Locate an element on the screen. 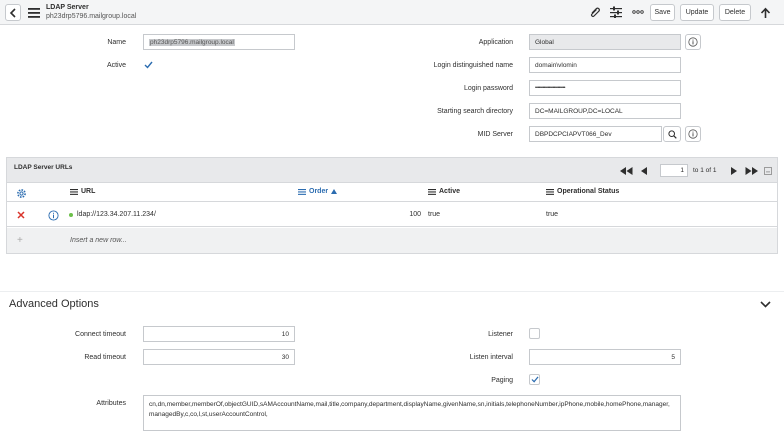 The image size is (784, 439). double-chevron-right-icon is located at coordinates (751, 170).